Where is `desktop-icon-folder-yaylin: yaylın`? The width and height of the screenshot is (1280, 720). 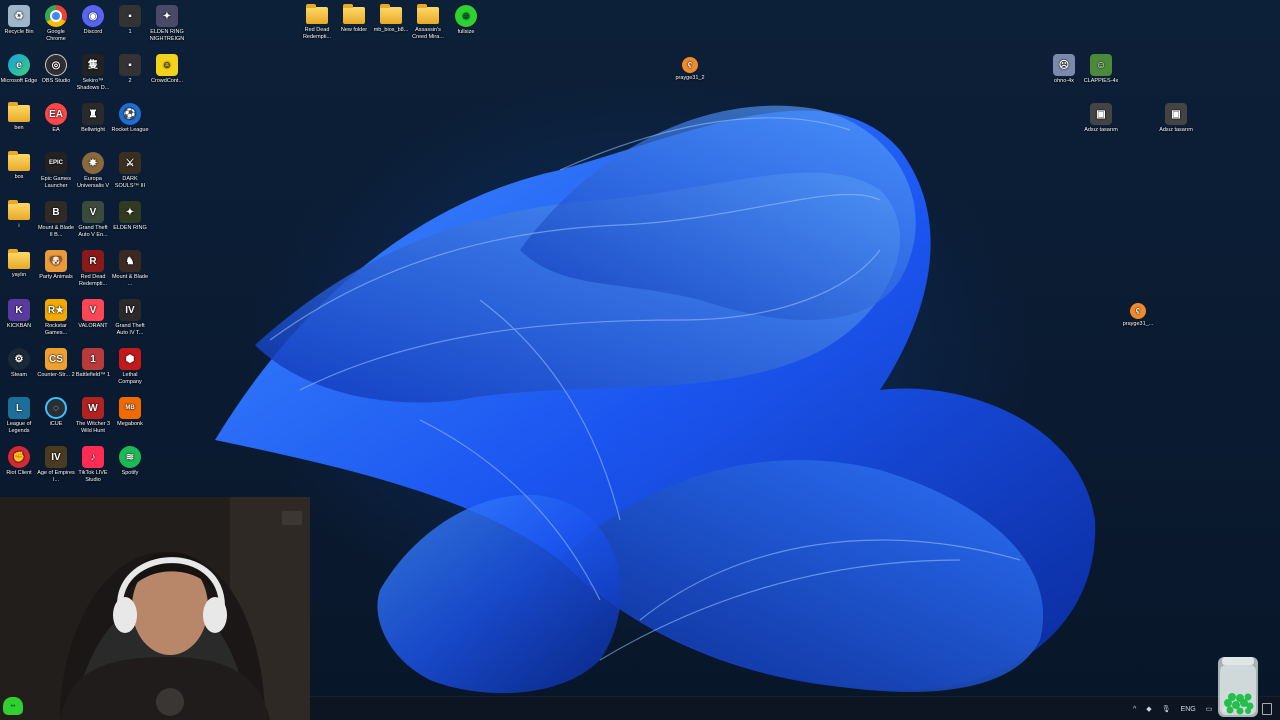 desktop-icon-folder-yaylin: yaylın is located at coordinates (19, 263).